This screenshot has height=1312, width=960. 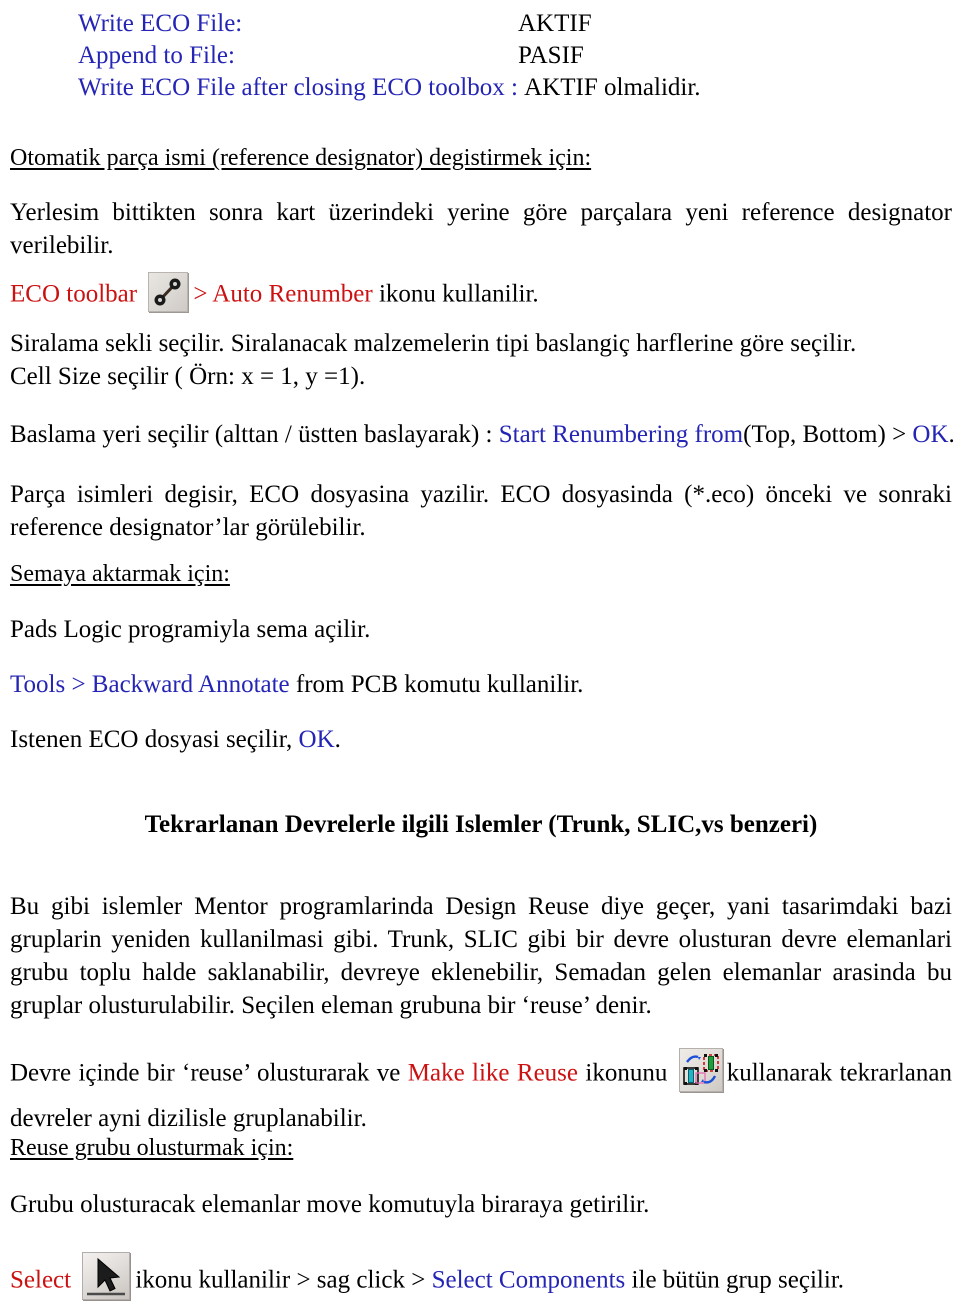 I want to click on select-label: Select, so click(x=41, y=1280).